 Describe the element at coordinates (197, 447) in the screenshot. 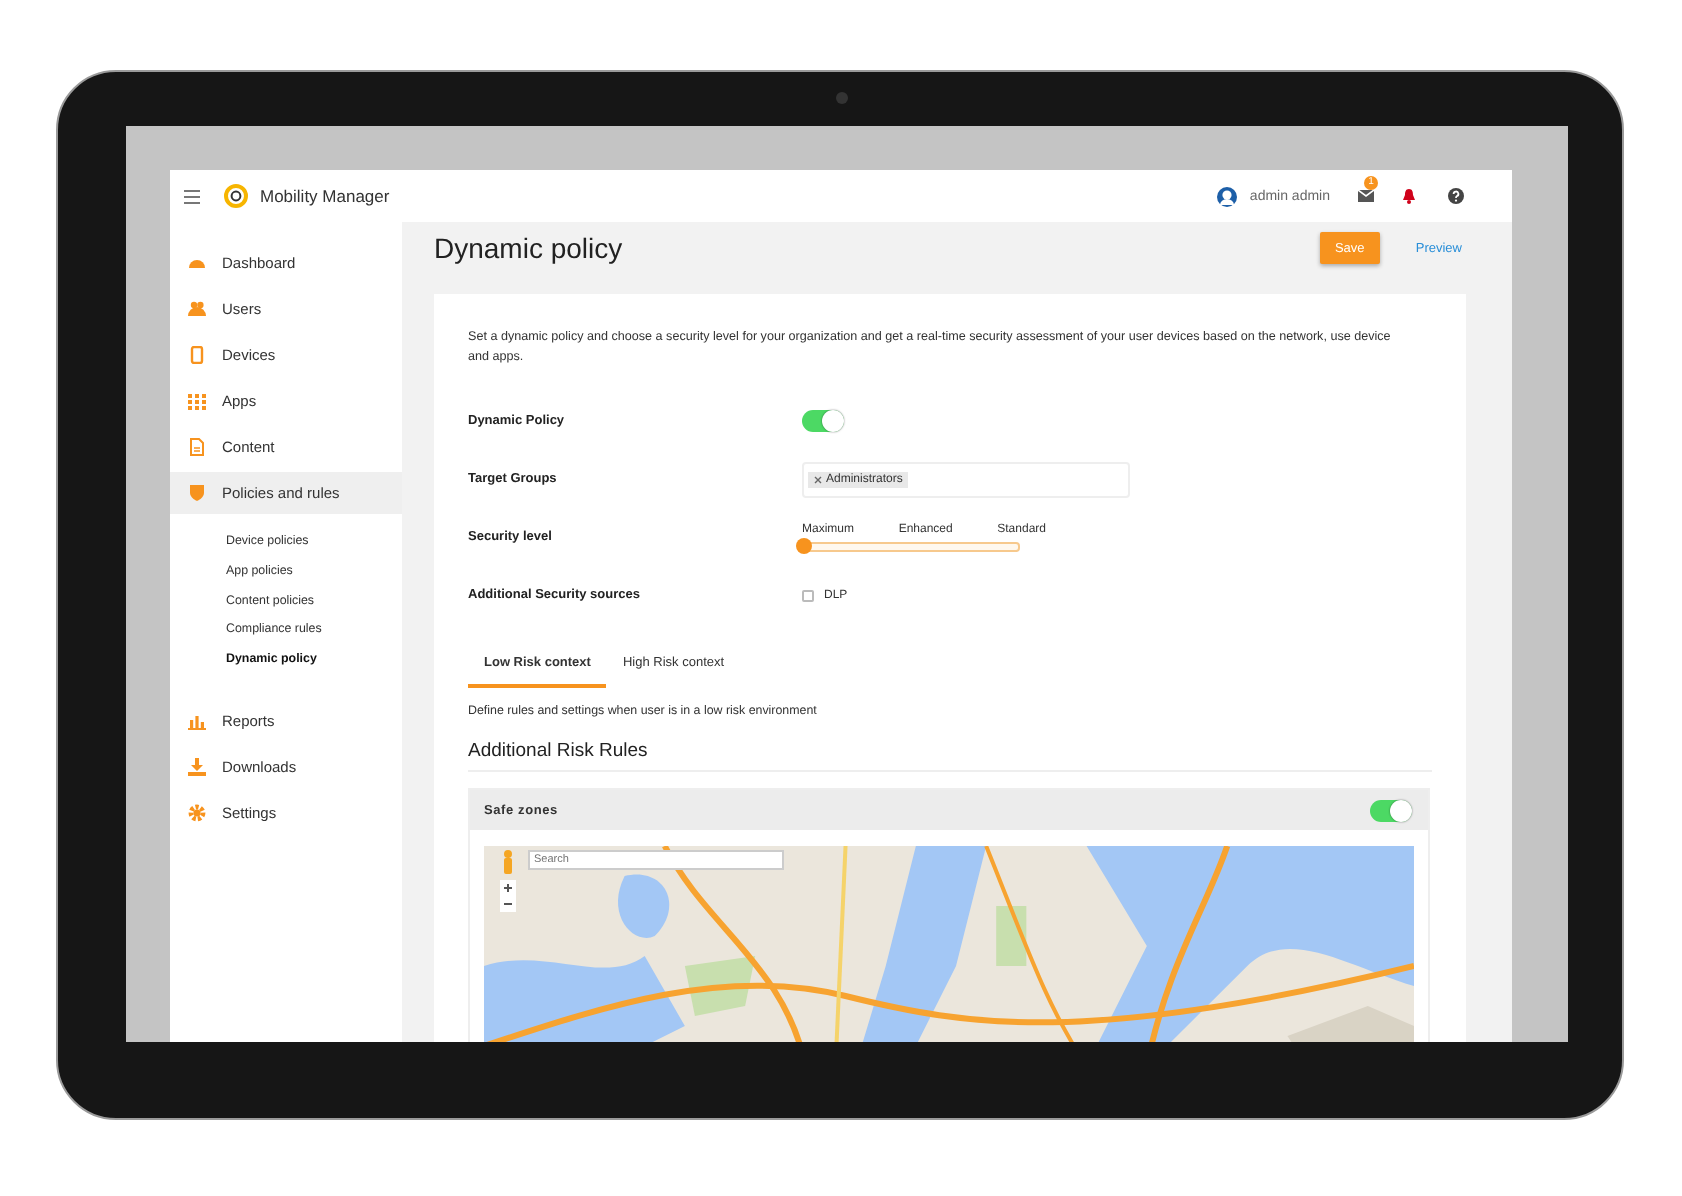

I see `document-icon` at that location.